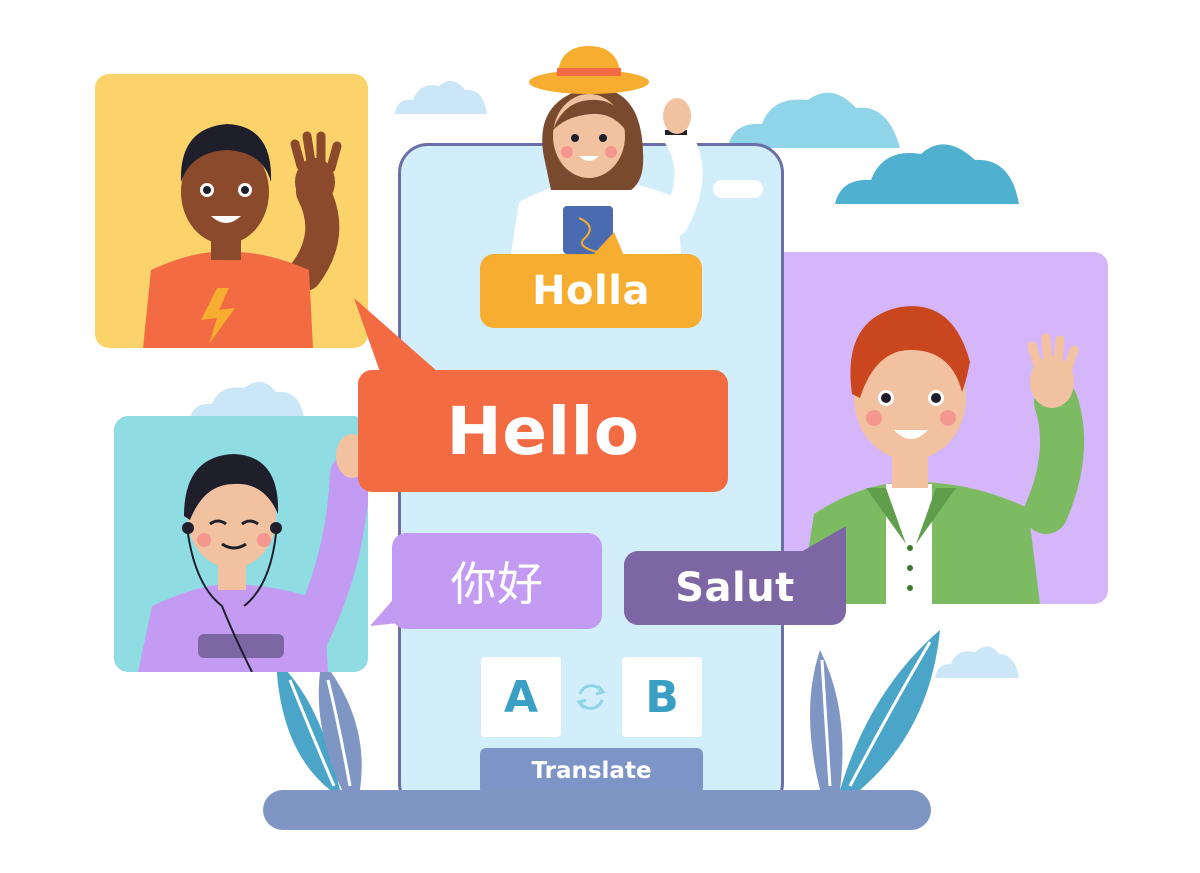 The width and height of the screenshot is (1200, 873). I want to click on phone-speaker, so click(738, 189).